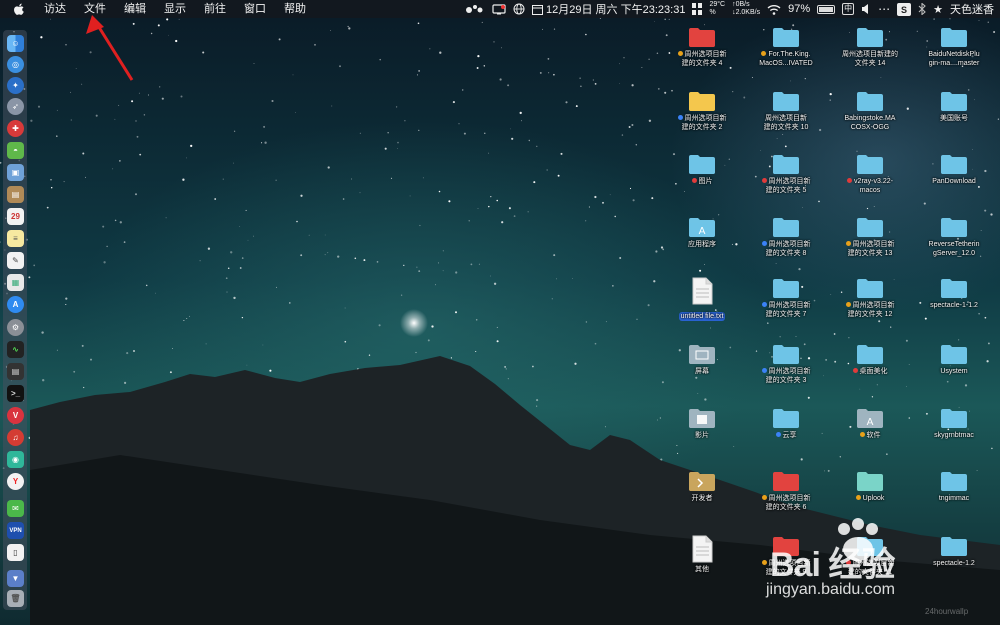 This screenshot has height=625, width=1000. I want to click on watermark-brand: Bai 经验, so click(832, 565).